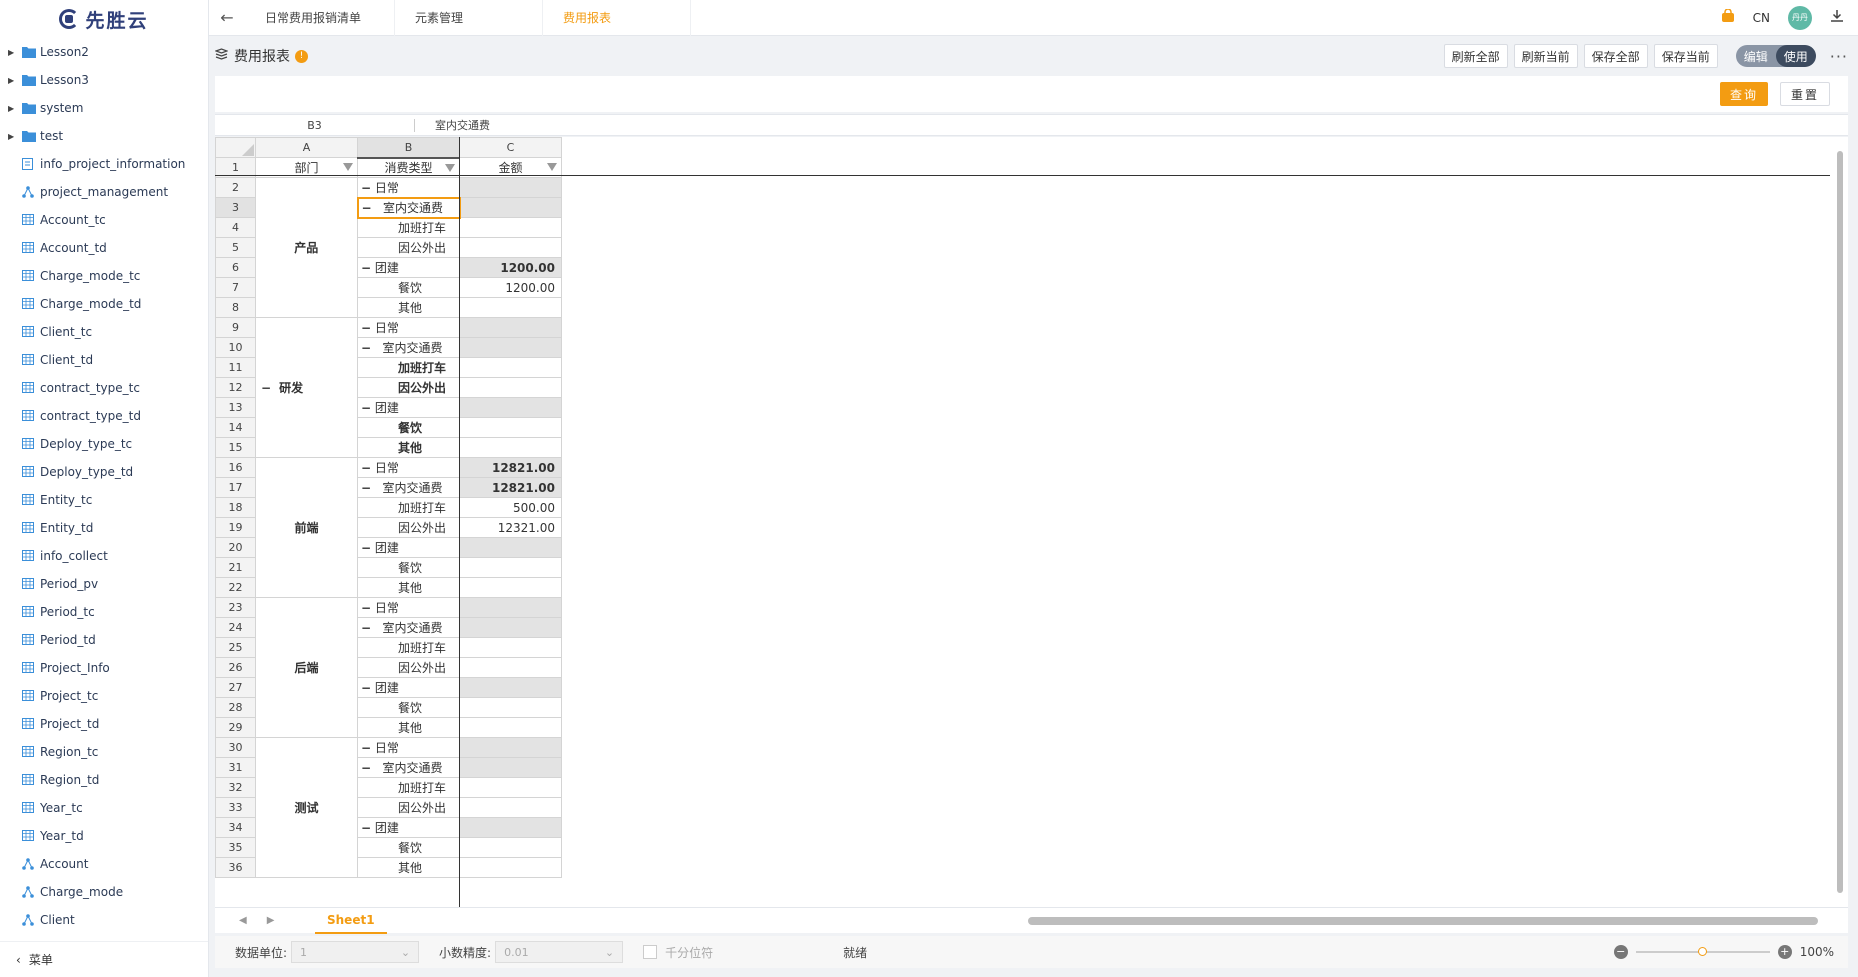 The height and width of the screenshot is (977, 1858). I want to click on save-current-button: 保存当前, so click(1685, 56).